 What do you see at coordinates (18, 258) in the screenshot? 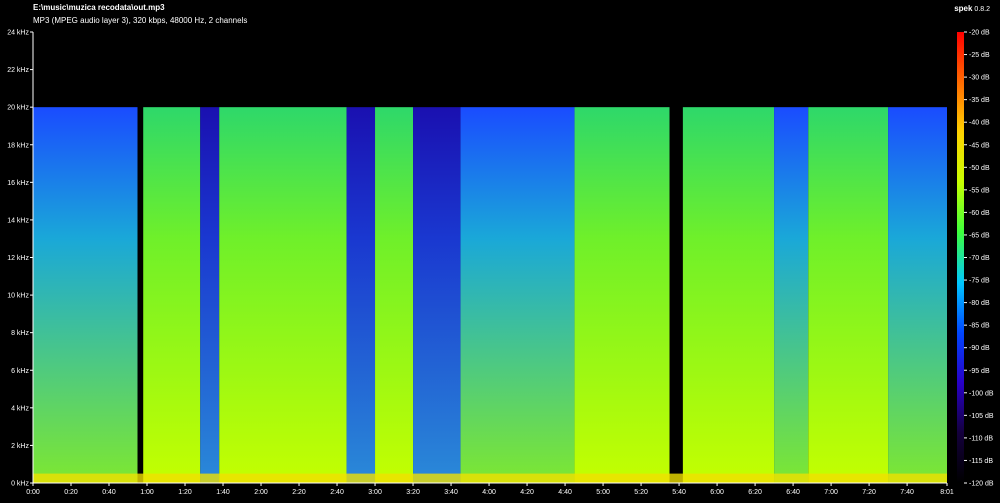
I see `y-tick-label: 12 kHz` at bounding box center [18, 258].